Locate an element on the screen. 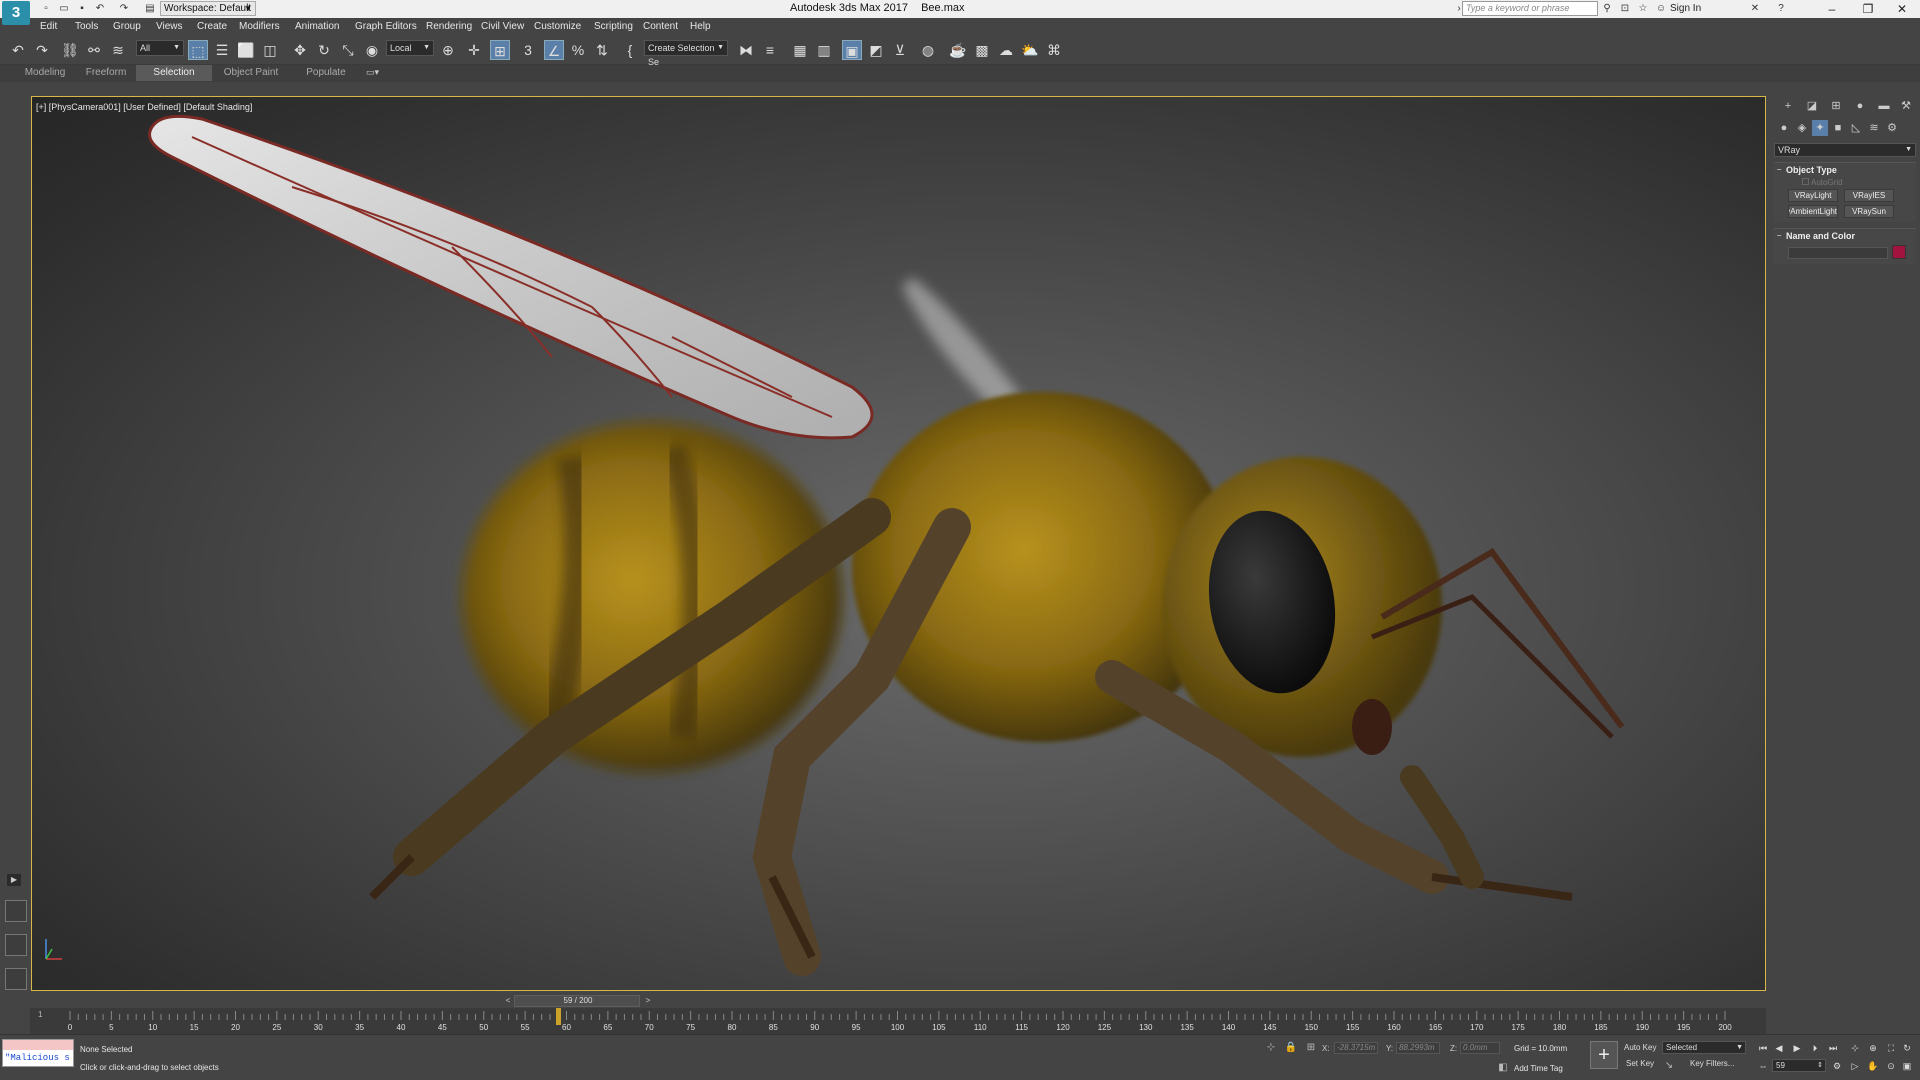 The image size is (1920, 1080). menu-scripting: Scripting is located at coordinates (613, 26).